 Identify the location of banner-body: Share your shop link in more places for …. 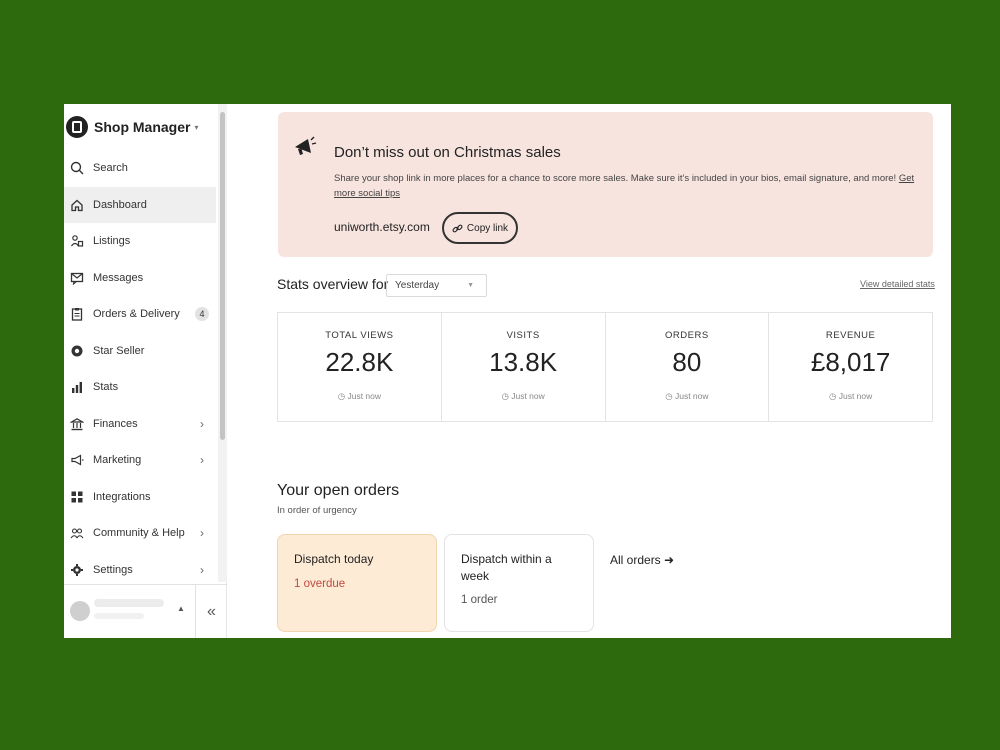
(615, 178).